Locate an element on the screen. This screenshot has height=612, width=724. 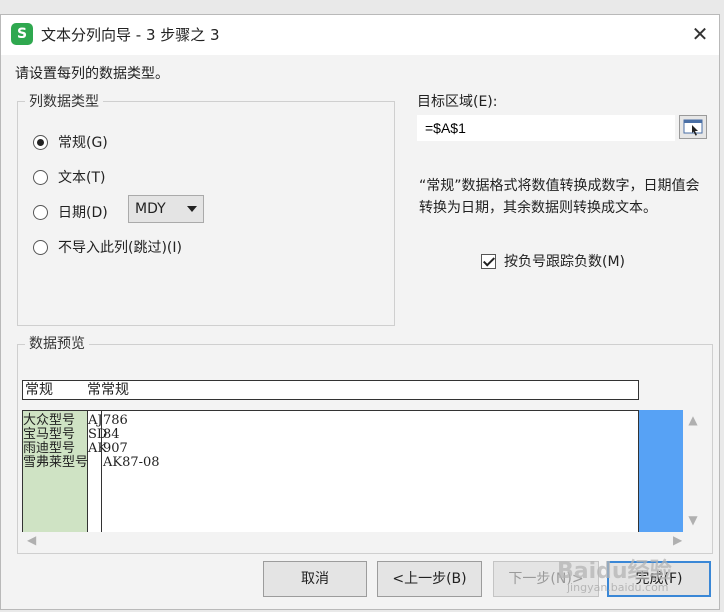
date-format-select: MDY is located at coordinates (166, 209).